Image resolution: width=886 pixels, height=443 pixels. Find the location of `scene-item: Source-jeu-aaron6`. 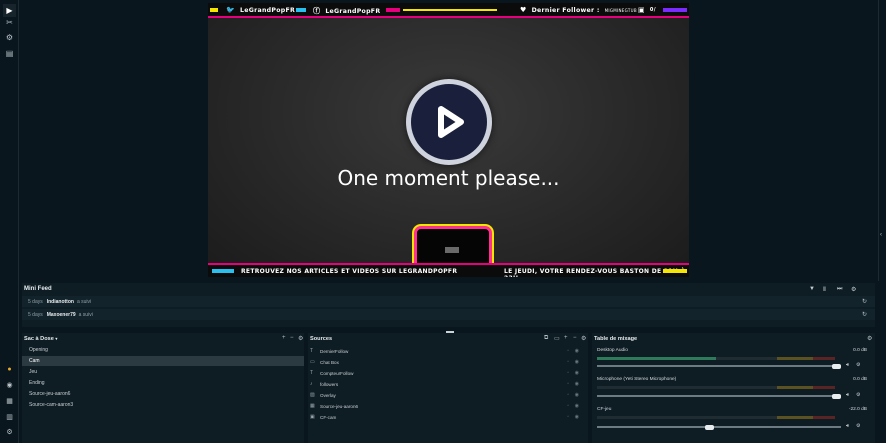

scene-item: Source-jeu-aaron6 is located at coordinates (163, 394).